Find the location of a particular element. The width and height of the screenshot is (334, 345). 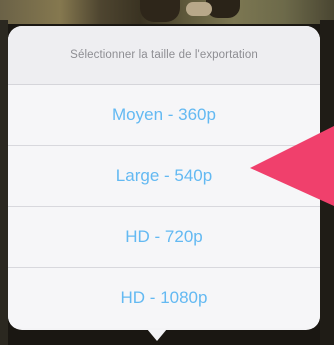

video-frame-strip is located at coordinates (167, 12).